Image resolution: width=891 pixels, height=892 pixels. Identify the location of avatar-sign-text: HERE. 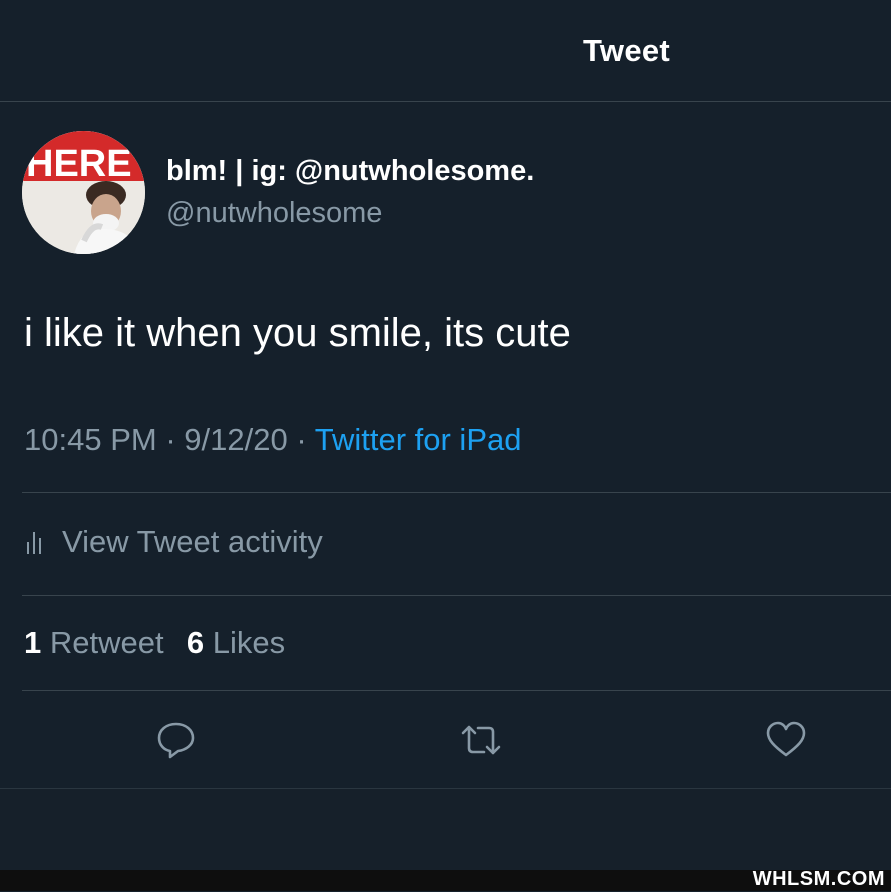
(79, 164).